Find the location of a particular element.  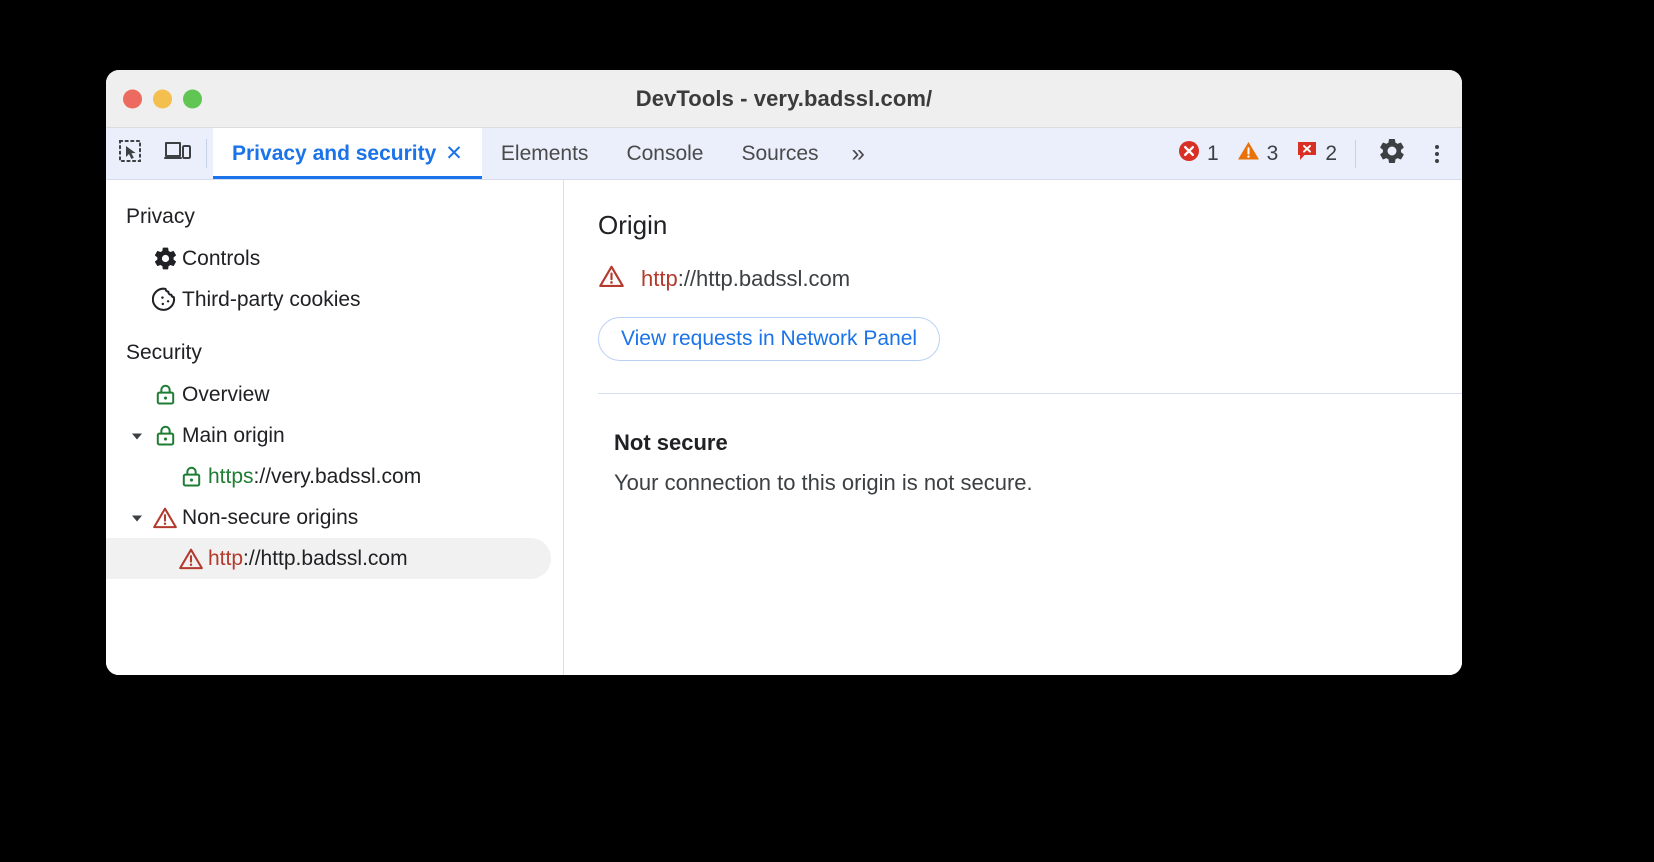

error-count-button: 1 is located at coordinates (1198, 153).